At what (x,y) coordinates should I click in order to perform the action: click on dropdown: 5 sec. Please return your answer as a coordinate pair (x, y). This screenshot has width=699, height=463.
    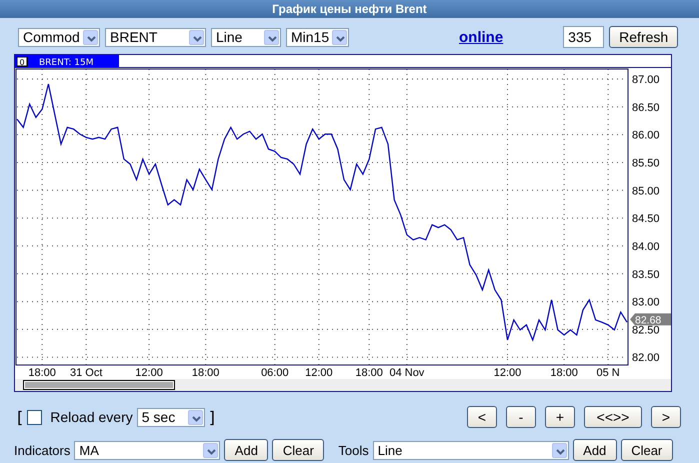
    Looking at the image, I should click on (170, 417).